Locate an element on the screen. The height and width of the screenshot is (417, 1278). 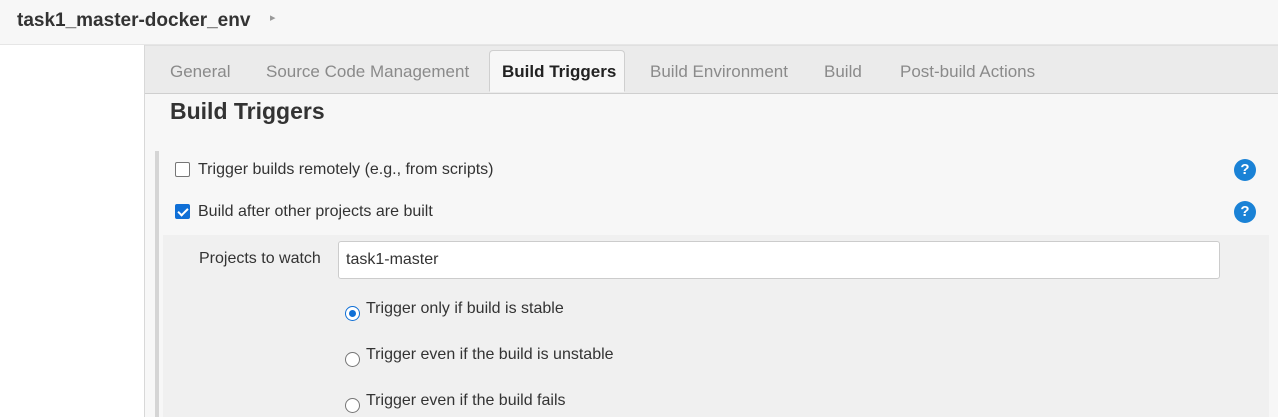
tab-general: General is located at coordinates (200, 72).